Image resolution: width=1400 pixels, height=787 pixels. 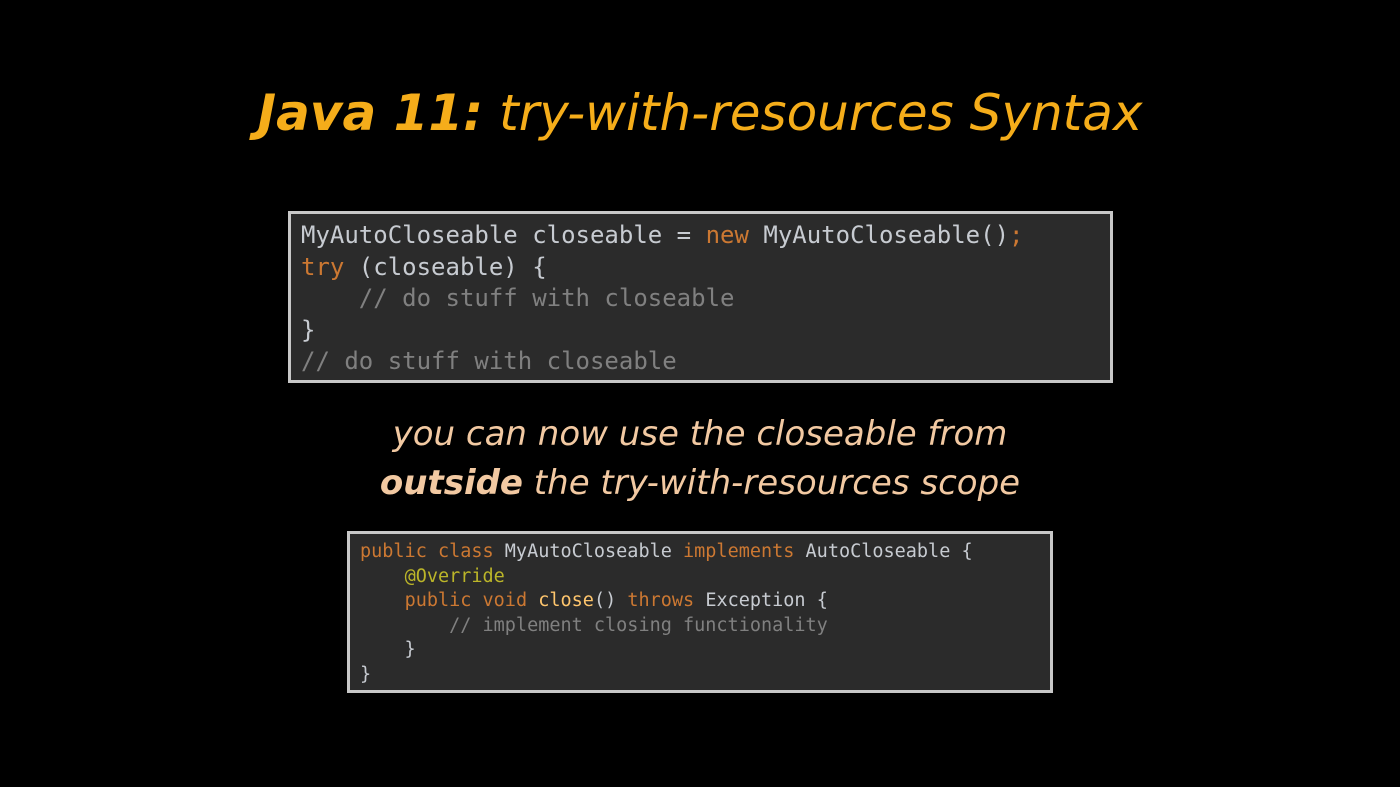 What do you see at coordinates (739, 551) in the screenshot?
I see `code-token: implements` at bounding box center [739, 551].